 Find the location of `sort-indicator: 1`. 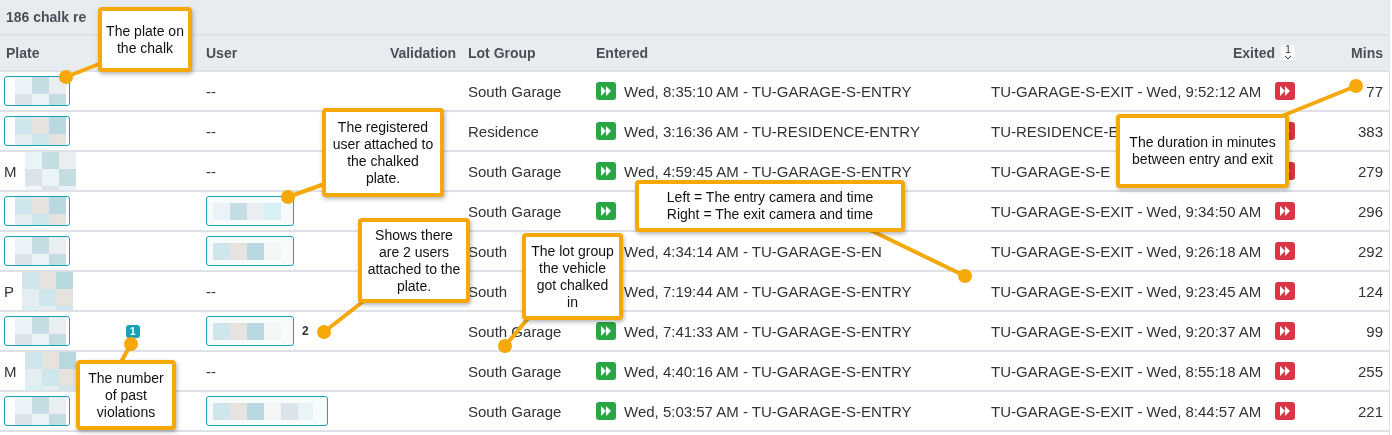

sort-indicator: 1 is located at coordinates (1288, 53).